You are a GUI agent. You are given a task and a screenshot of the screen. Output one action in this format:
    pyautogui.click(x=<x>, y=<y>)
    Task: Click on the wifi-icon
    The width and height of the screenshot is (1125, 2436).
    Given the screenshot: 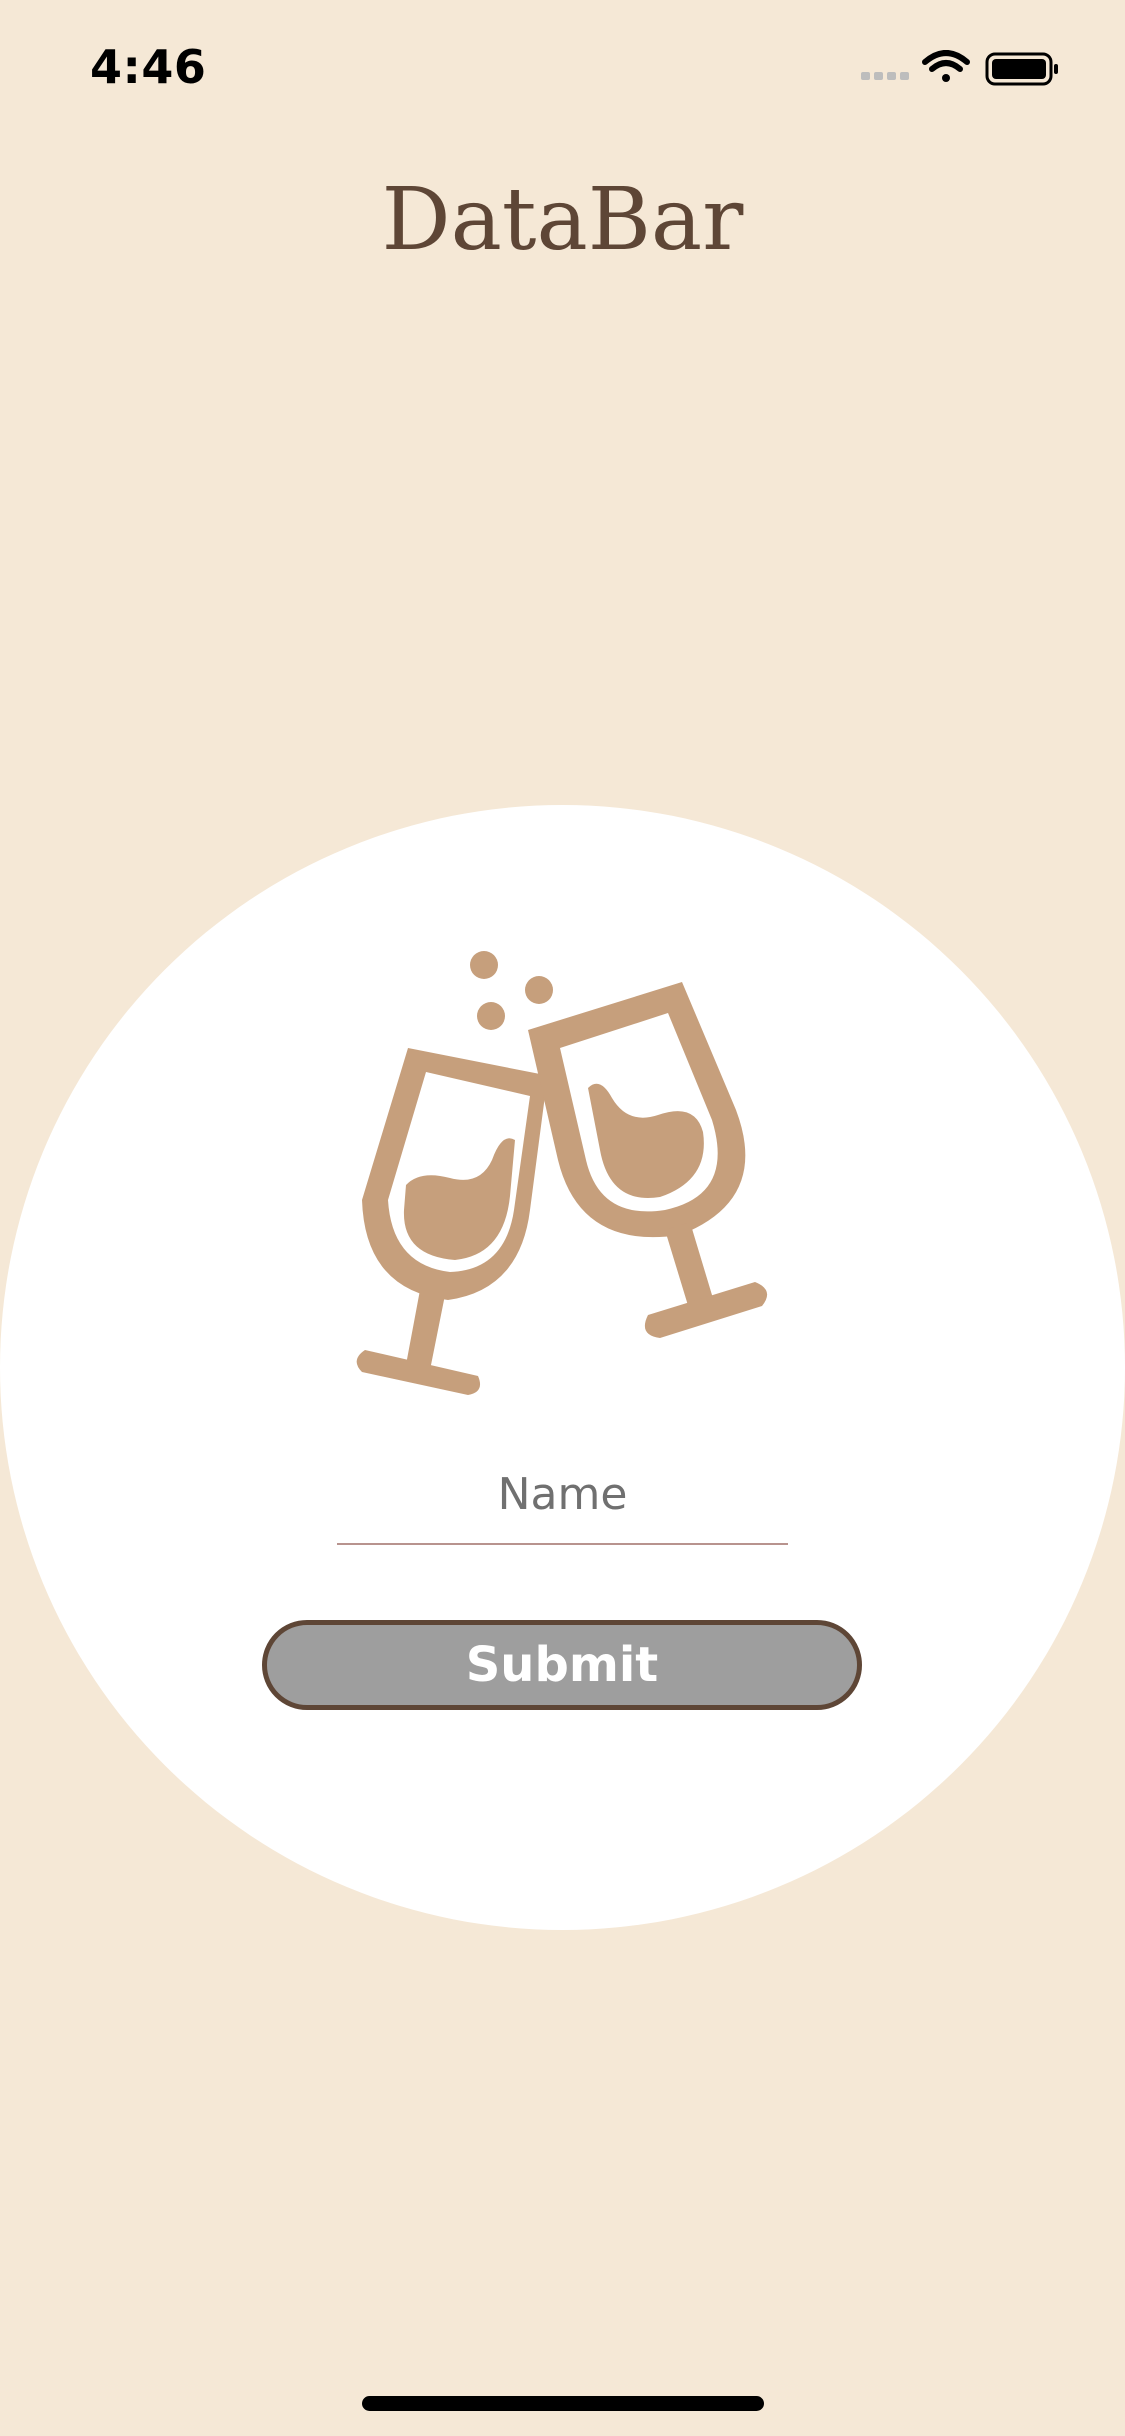 What is the action you would take?
    pyautogui.click(x=946, y=66)
    